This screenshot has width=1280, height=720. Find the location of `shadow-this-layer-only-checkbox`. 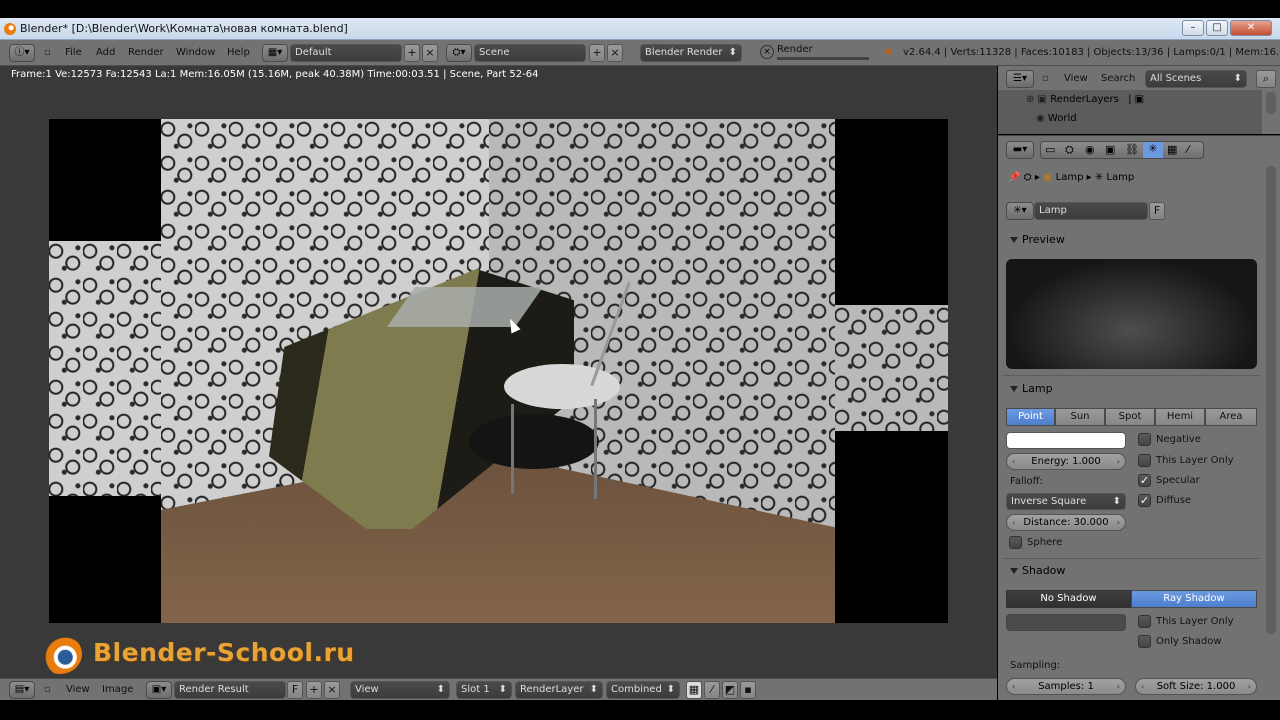

shadow-this-layer-only-checkbox is located at coordinates (1144, 621).